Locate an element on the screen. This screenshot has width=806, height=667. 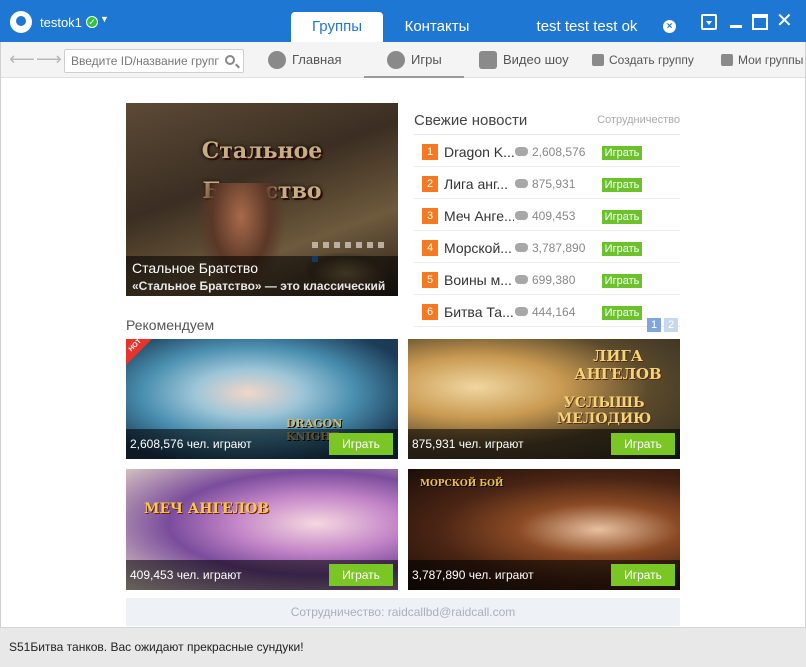
forward-arrow-icon: ⟶ is located at coordinates (49, 59).